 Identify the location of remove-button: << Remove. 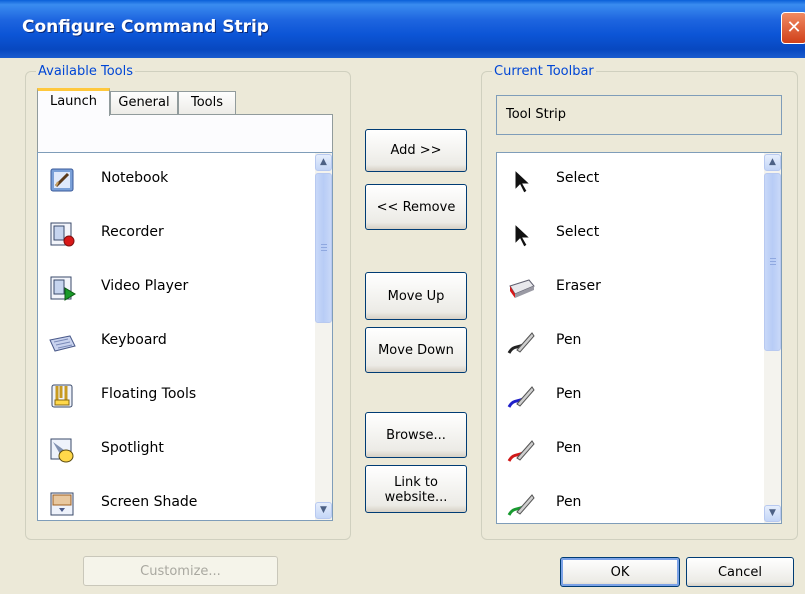
(416, 207).